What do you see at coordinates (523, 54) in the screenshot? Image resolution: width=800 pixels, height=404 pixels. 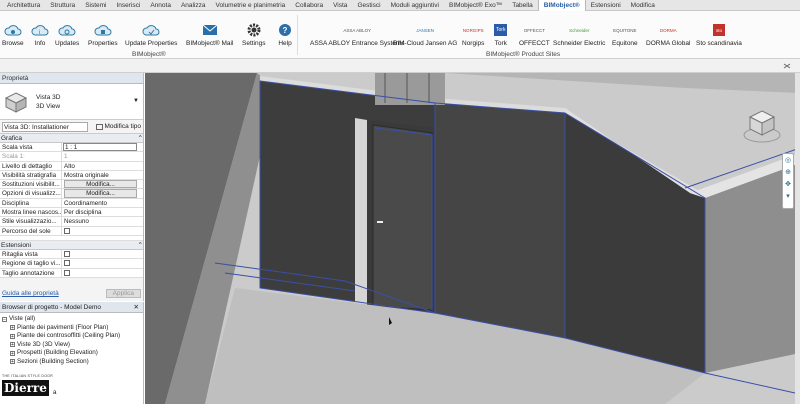 I see `sites-group-label: BIMobject® Product Sites` at bounding box center [523, 54].